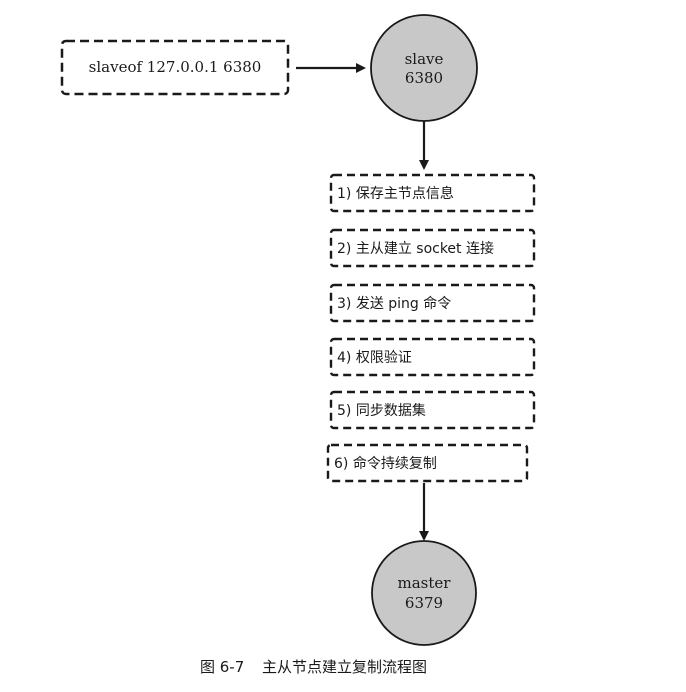 Image resolution: width=686 pixels, height=692 pixels. I want to click on command-text: slaveof 127.0.0.1 6380, so click(175, 67).